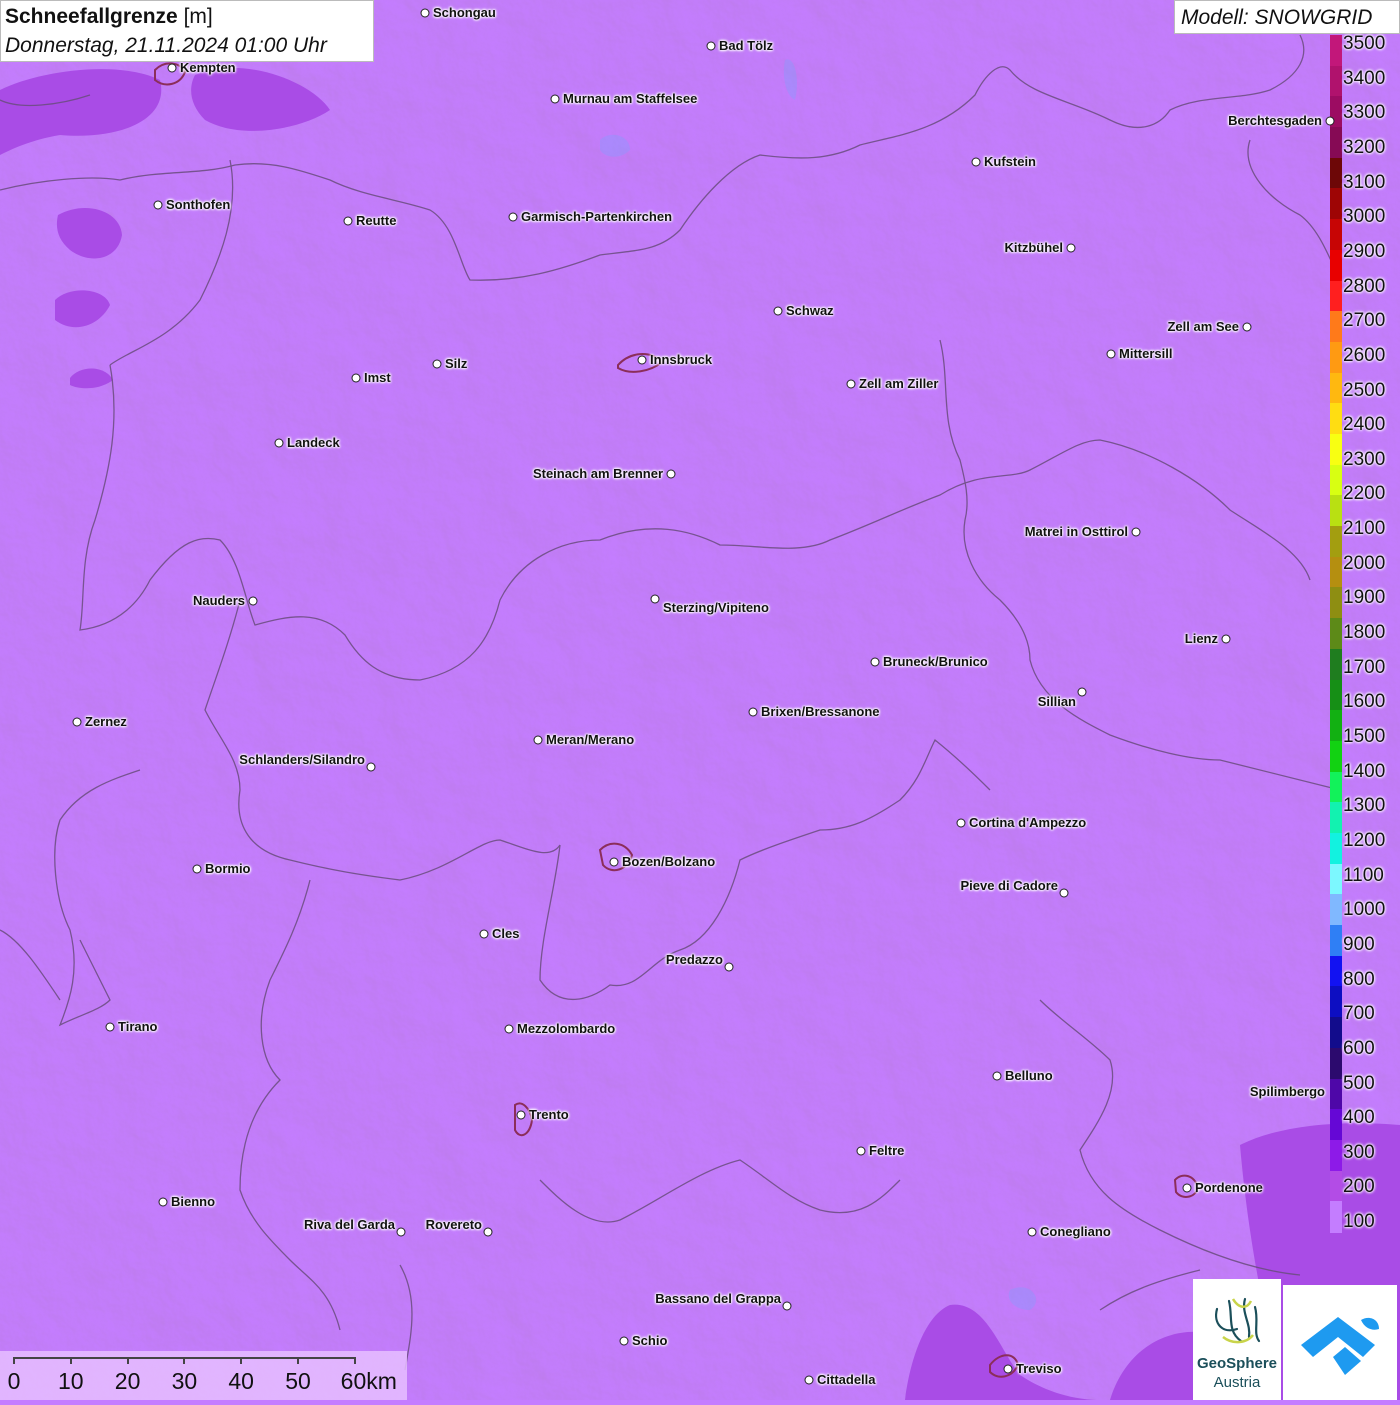  What do you see at coordinates (810, 310) in the screenshot?
I see `city-label: Schwaz` at bounding box center [810, 310].